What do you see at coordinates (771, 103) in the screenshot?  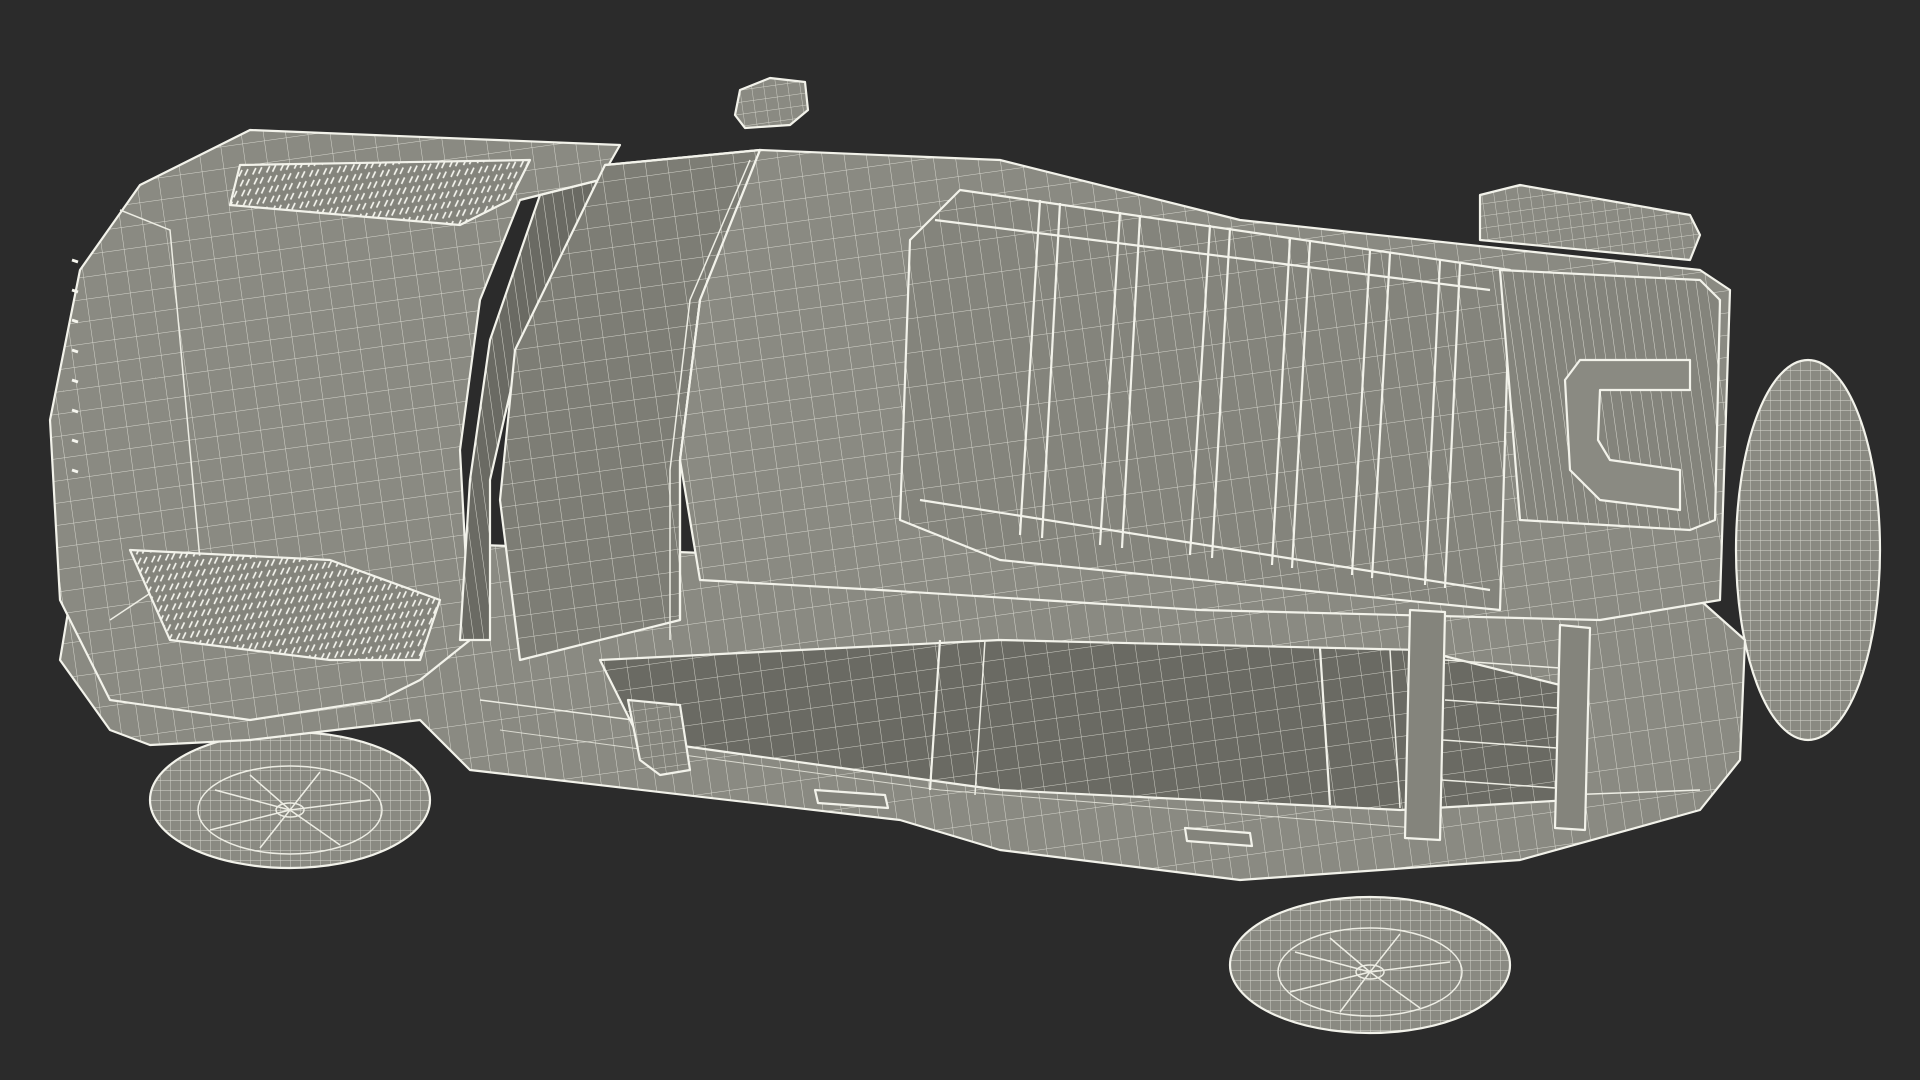 I see `roof-antenna` at bounding box center [771, 103].